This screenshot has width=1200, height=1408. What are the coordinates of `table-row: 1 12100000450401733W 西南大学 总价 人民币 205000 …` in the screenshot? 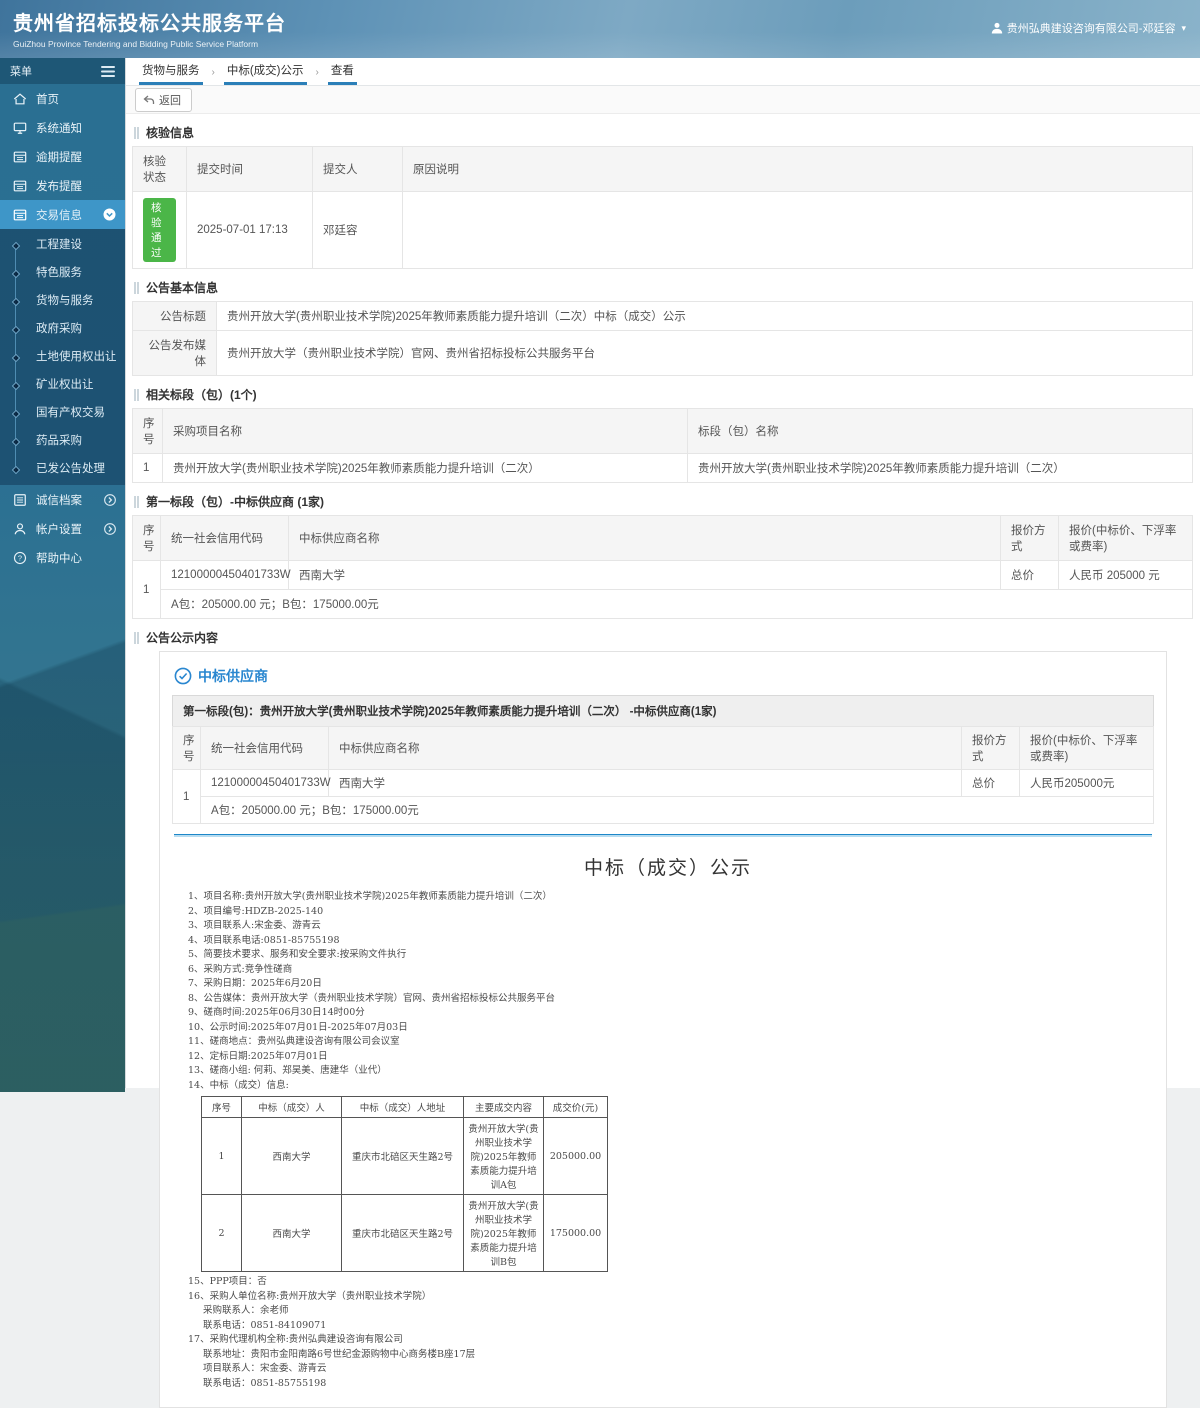 It's located at (662, 589).